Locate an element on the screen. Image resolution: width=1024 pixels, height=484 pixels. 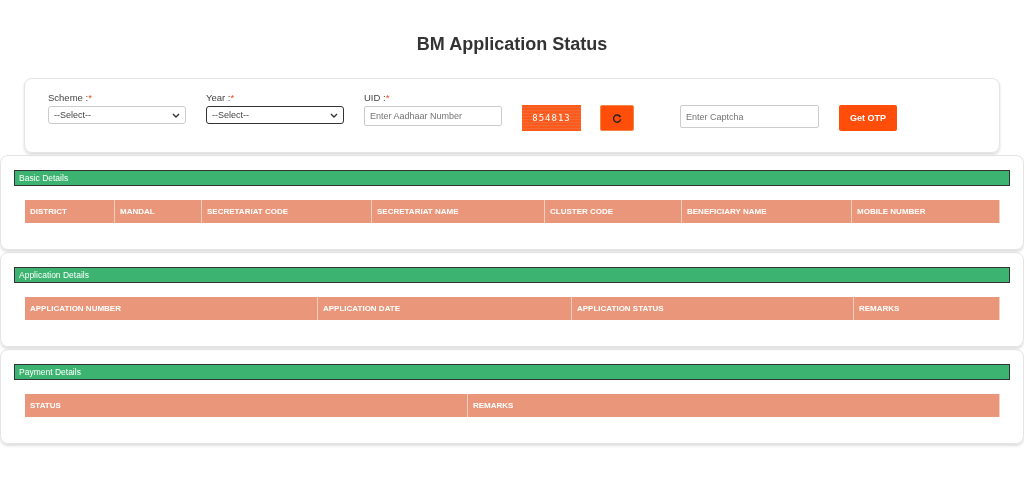
column-header: DISTRICT is located at coordinates (70, 211).